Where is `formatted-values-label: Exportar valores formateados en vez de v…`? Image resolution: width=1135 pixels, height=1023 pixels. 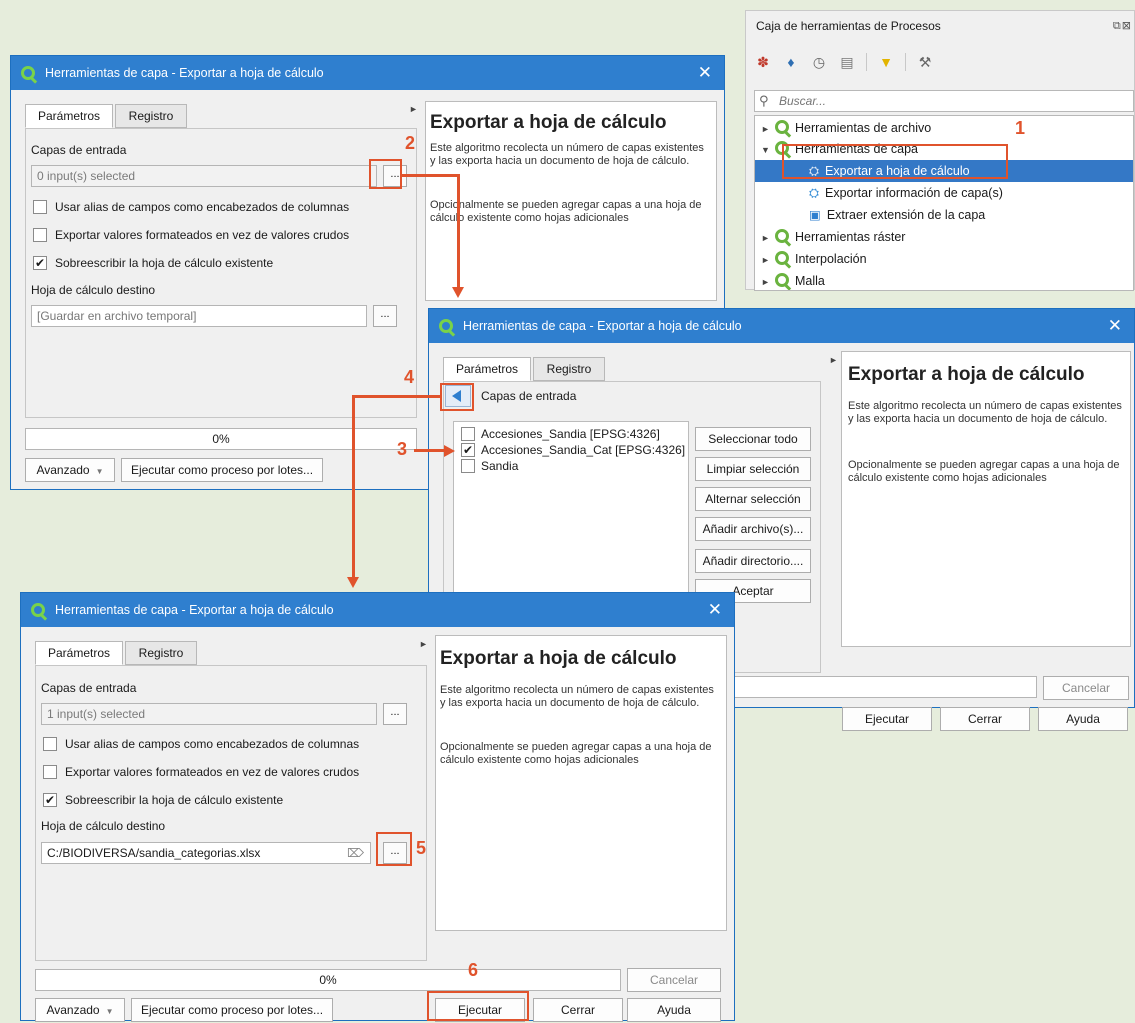
formatted-values-label: Exportar valores formateados en vez de v… is located at coordinates (202, 235).